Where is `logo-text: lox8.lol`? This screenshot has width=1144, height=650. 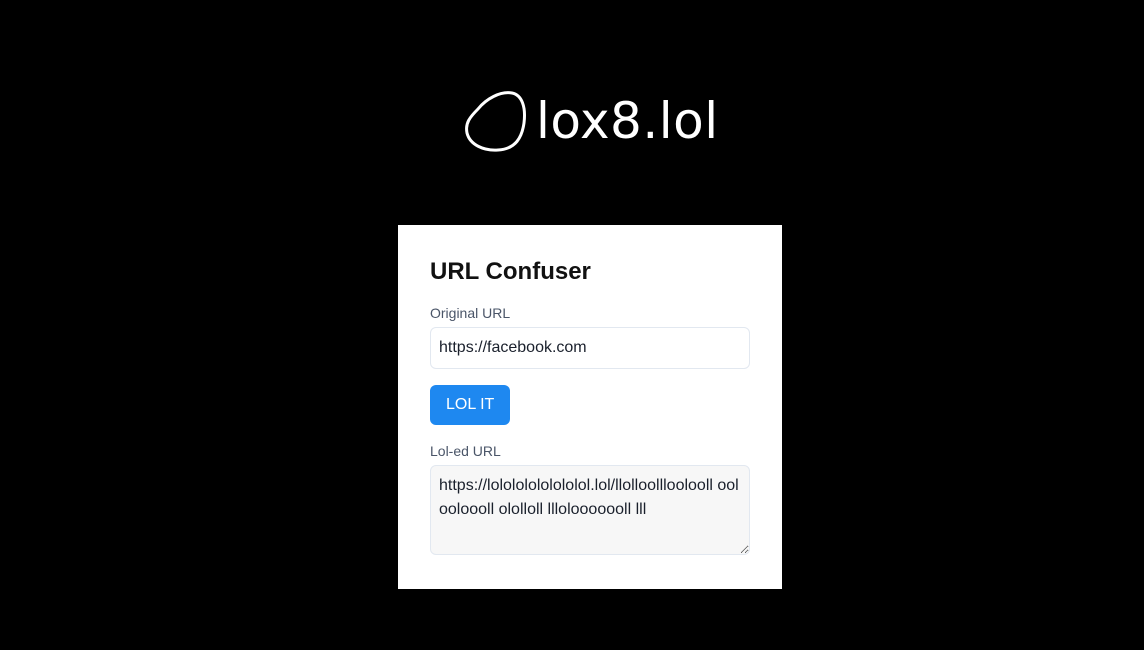 logo-text: lox8.lol is located at coordinates (627, 121).